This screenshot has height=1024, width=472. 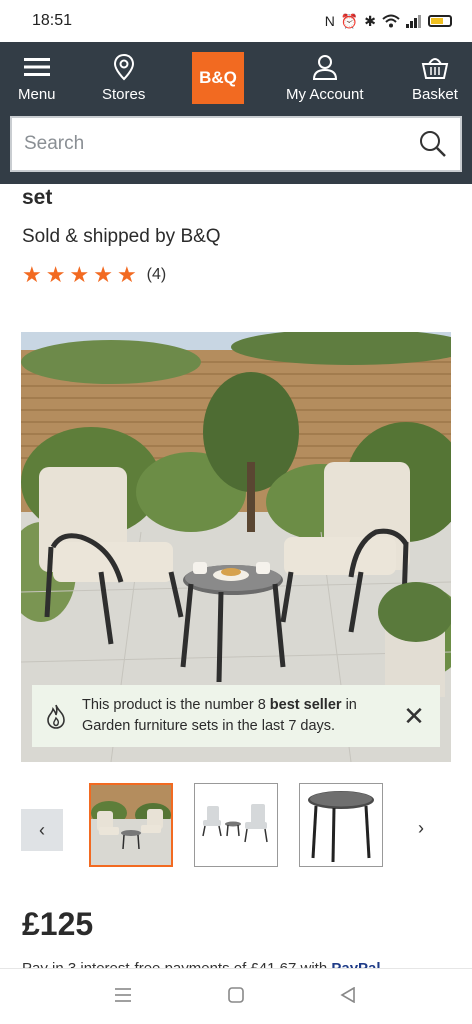 I want to click on signal-icon, so click(x=413, y=21).